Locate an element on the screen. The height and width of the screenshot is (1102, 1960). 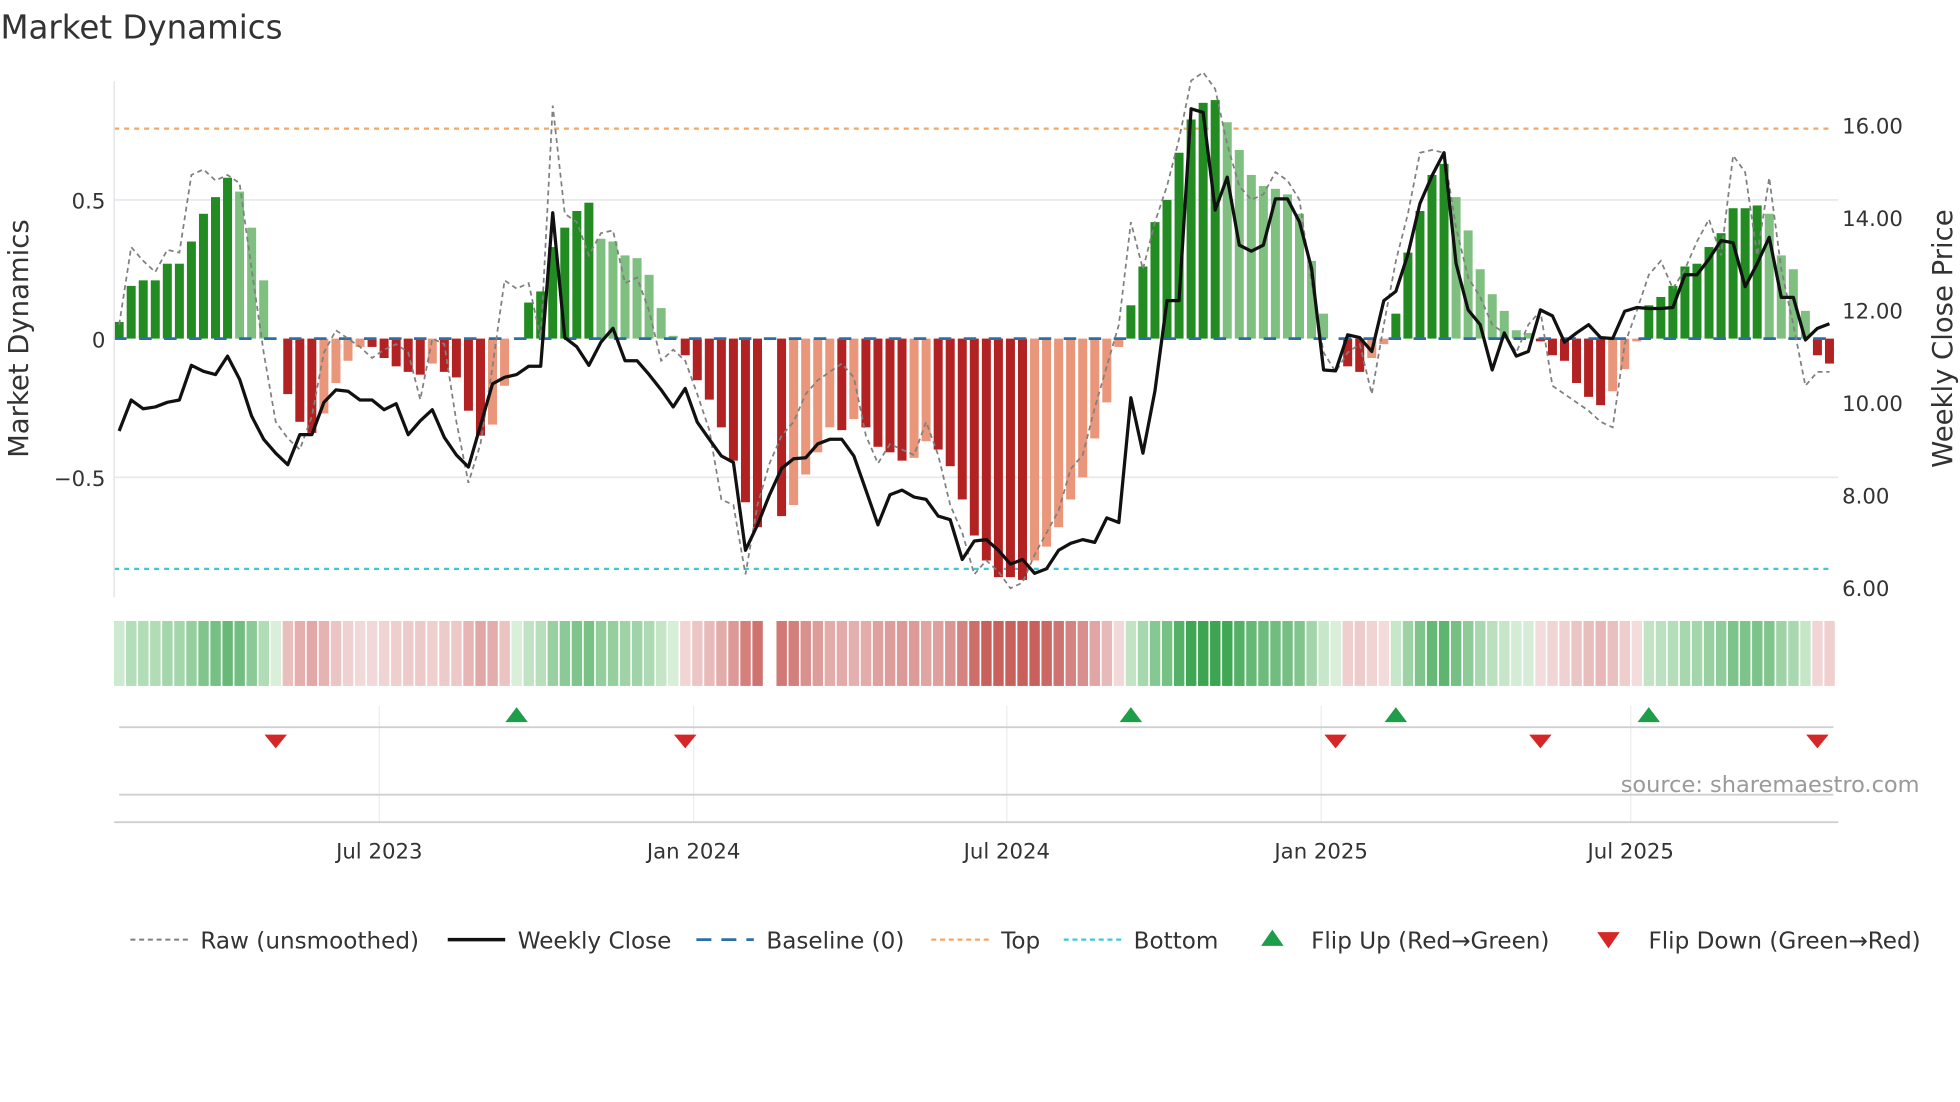
y-axis-label: Market Dynamics is located at coordinates (19, 338).